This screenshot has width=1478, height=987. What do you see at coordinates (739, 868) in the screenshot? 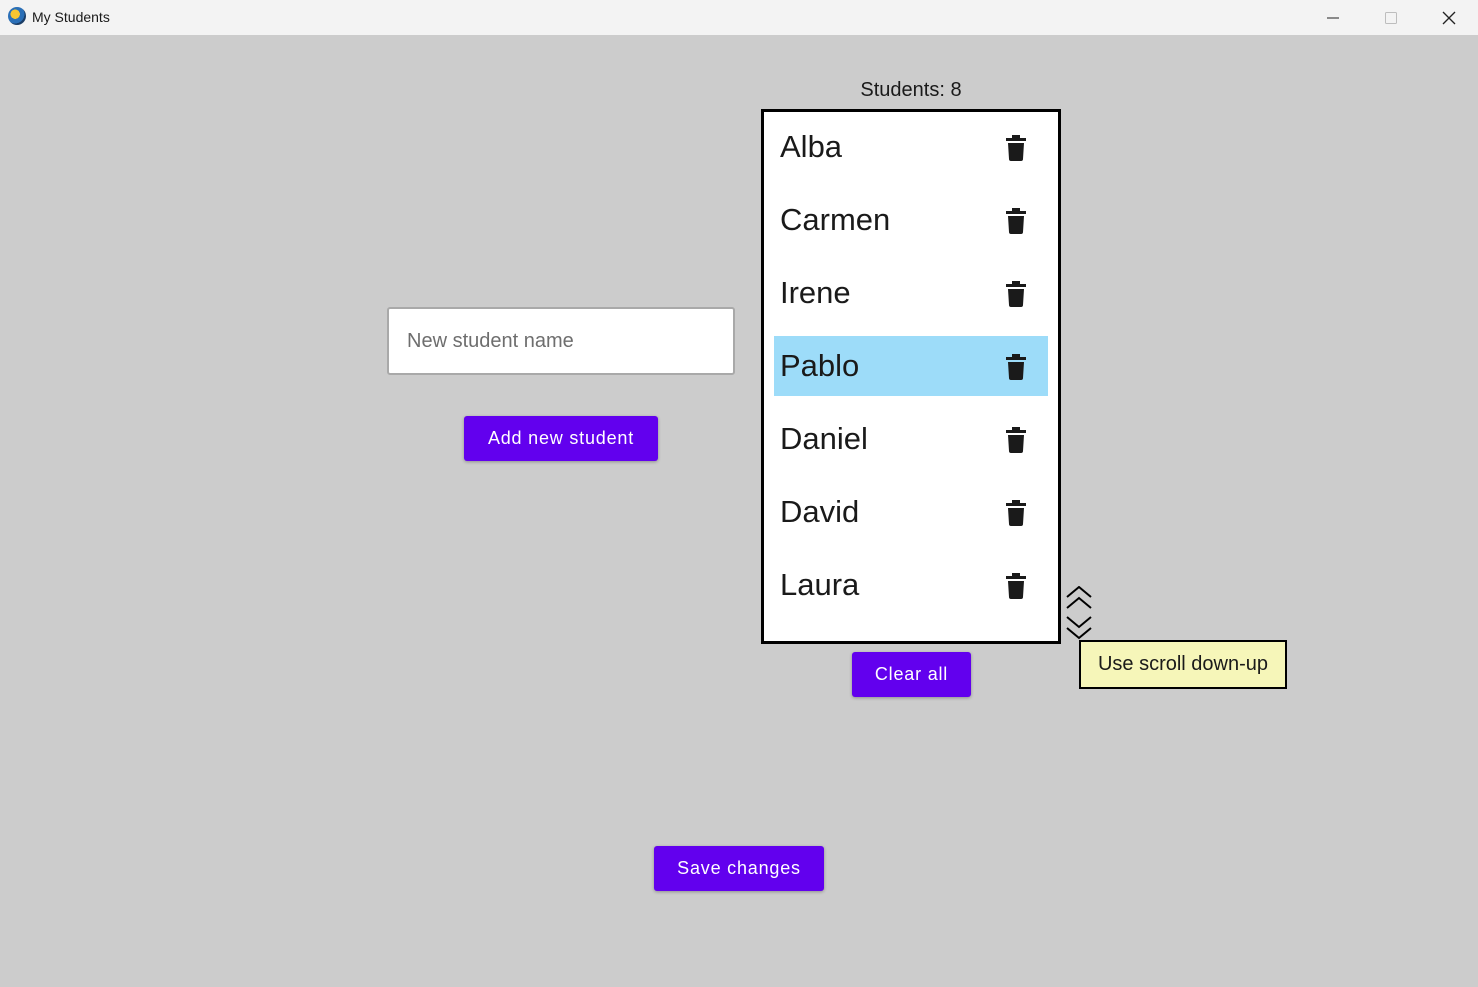
I see `save-changes-button: Save changes` at bounding box center [739, 868].